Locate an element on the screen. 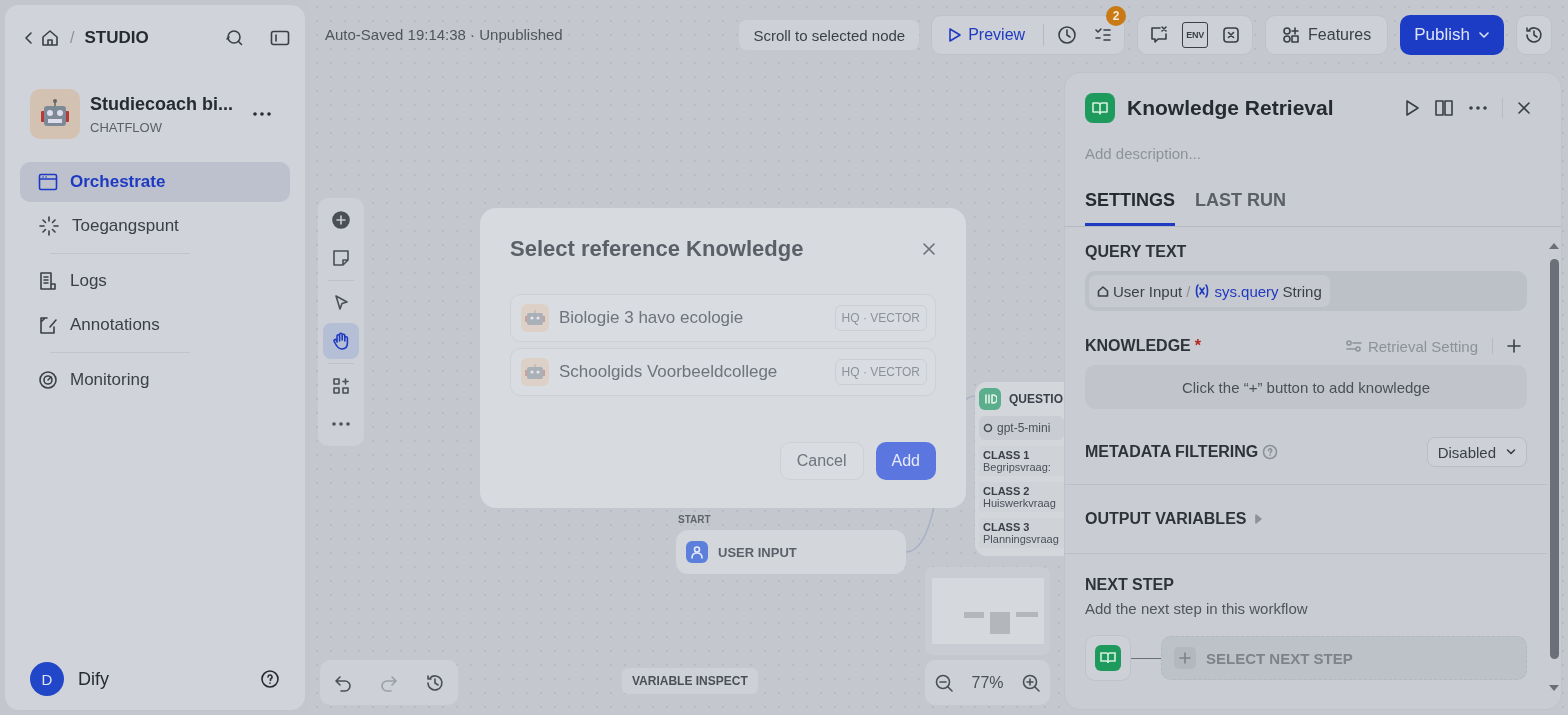  hand-icon is located at coordinates (341, 341).